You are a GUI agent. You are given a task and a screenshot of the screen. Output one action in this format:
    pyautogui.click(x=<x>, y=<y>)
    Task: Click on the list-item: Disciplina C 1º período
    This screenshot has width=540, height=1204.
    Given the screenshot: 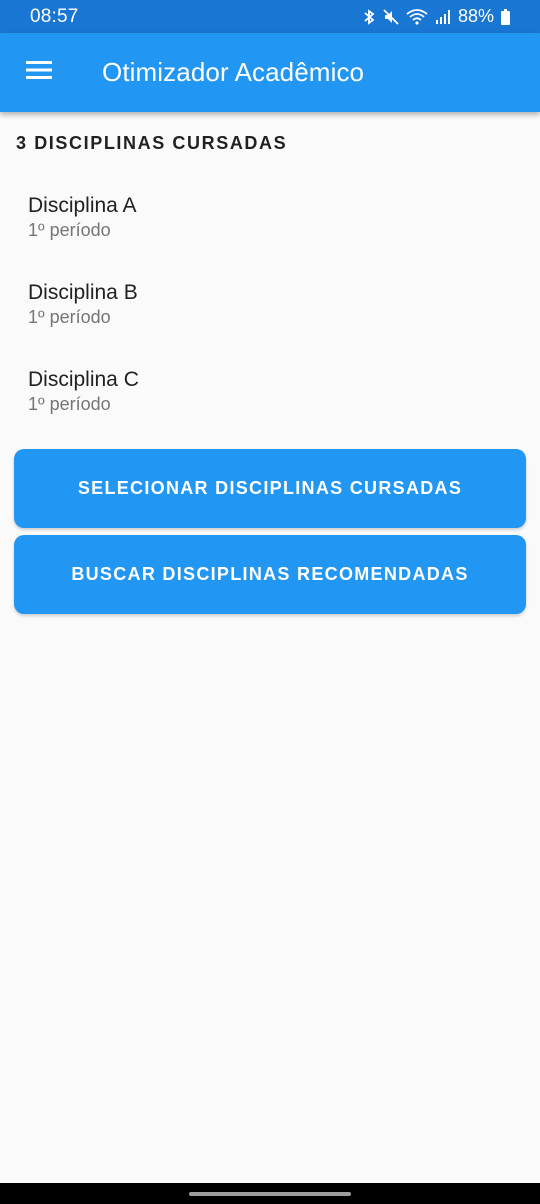 What is the action you would take?
    pyautogui.click(x=270, y=397)
    